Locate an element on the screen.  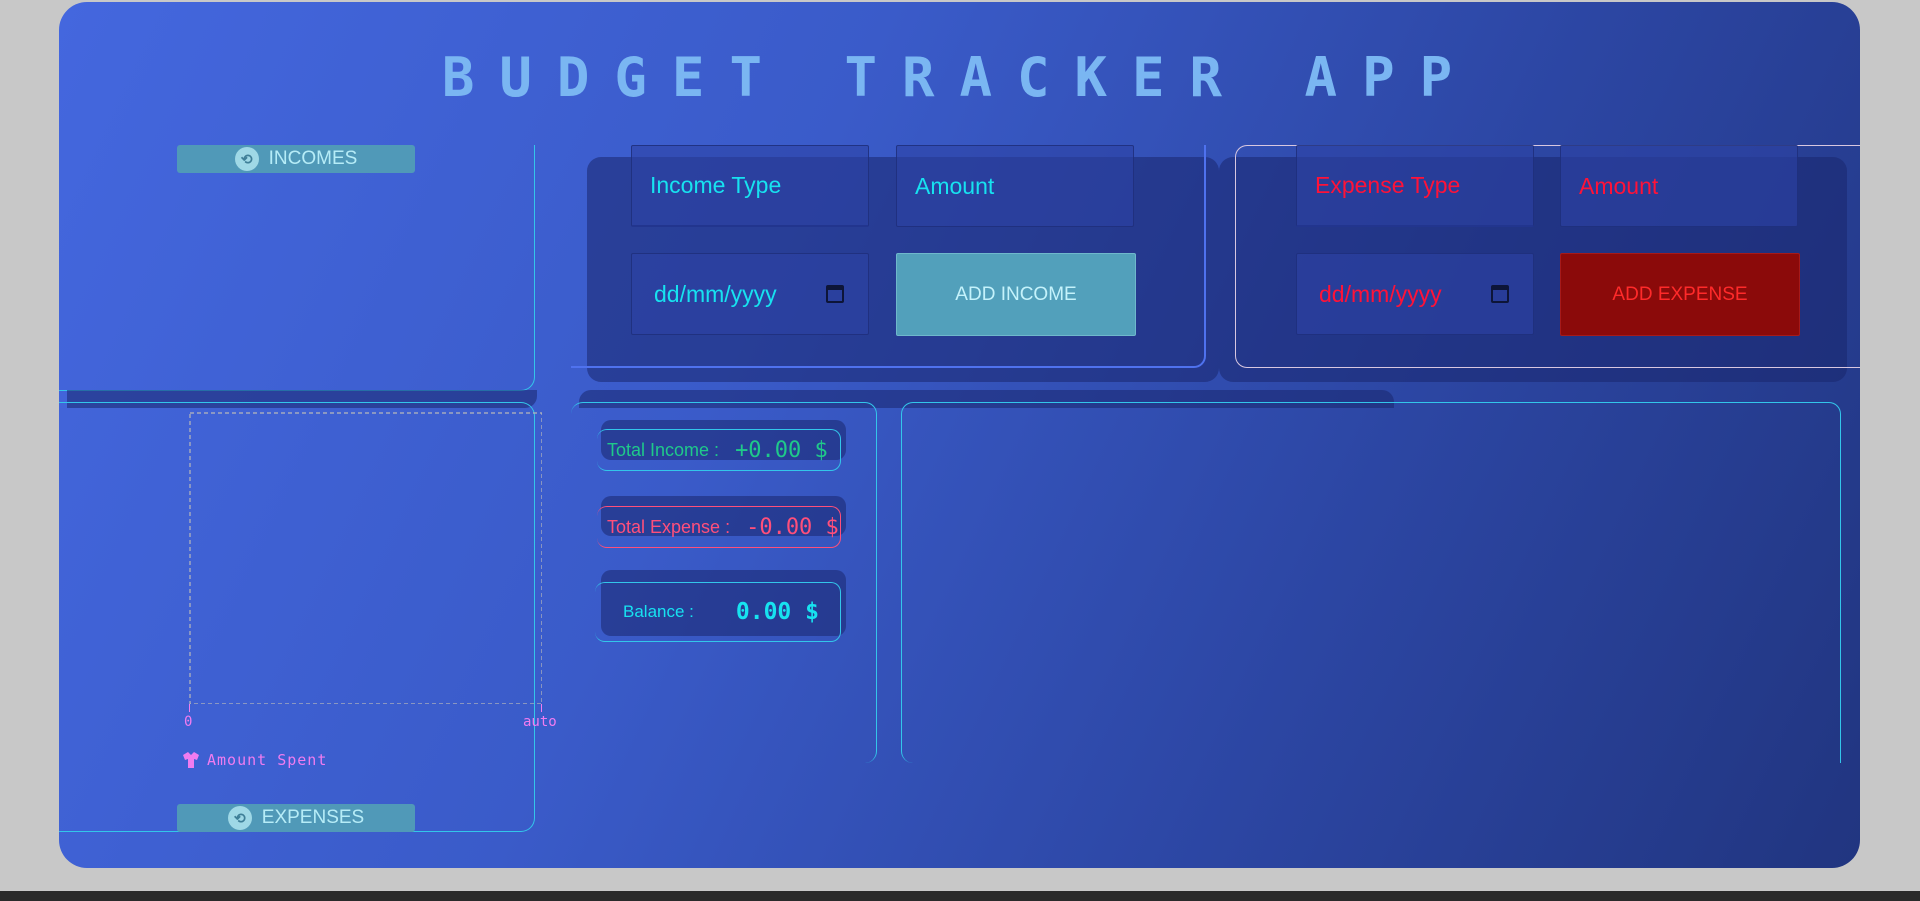
total-expense-label: Total Expense : is located at coordinates (669, 526).